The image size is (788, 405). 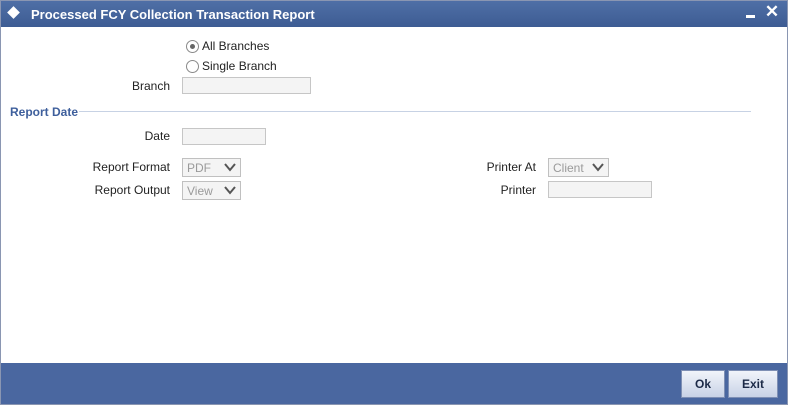 What do you see at coordinates (753, 384) in the screenshot?
I see `exit-button: Exit` at bounding box center [753, 384].